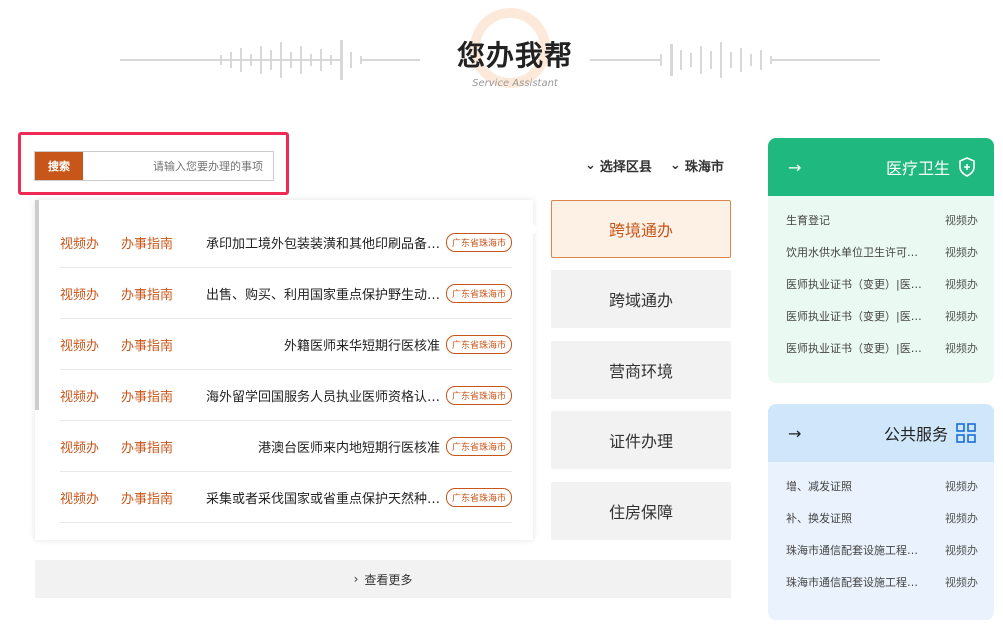 This screenshot has height=629, width=1003. What do you see at coordinates (388, 579) in the screenshot?
I see `view-more-label: 查看更多` at bounding box center [388, 579].